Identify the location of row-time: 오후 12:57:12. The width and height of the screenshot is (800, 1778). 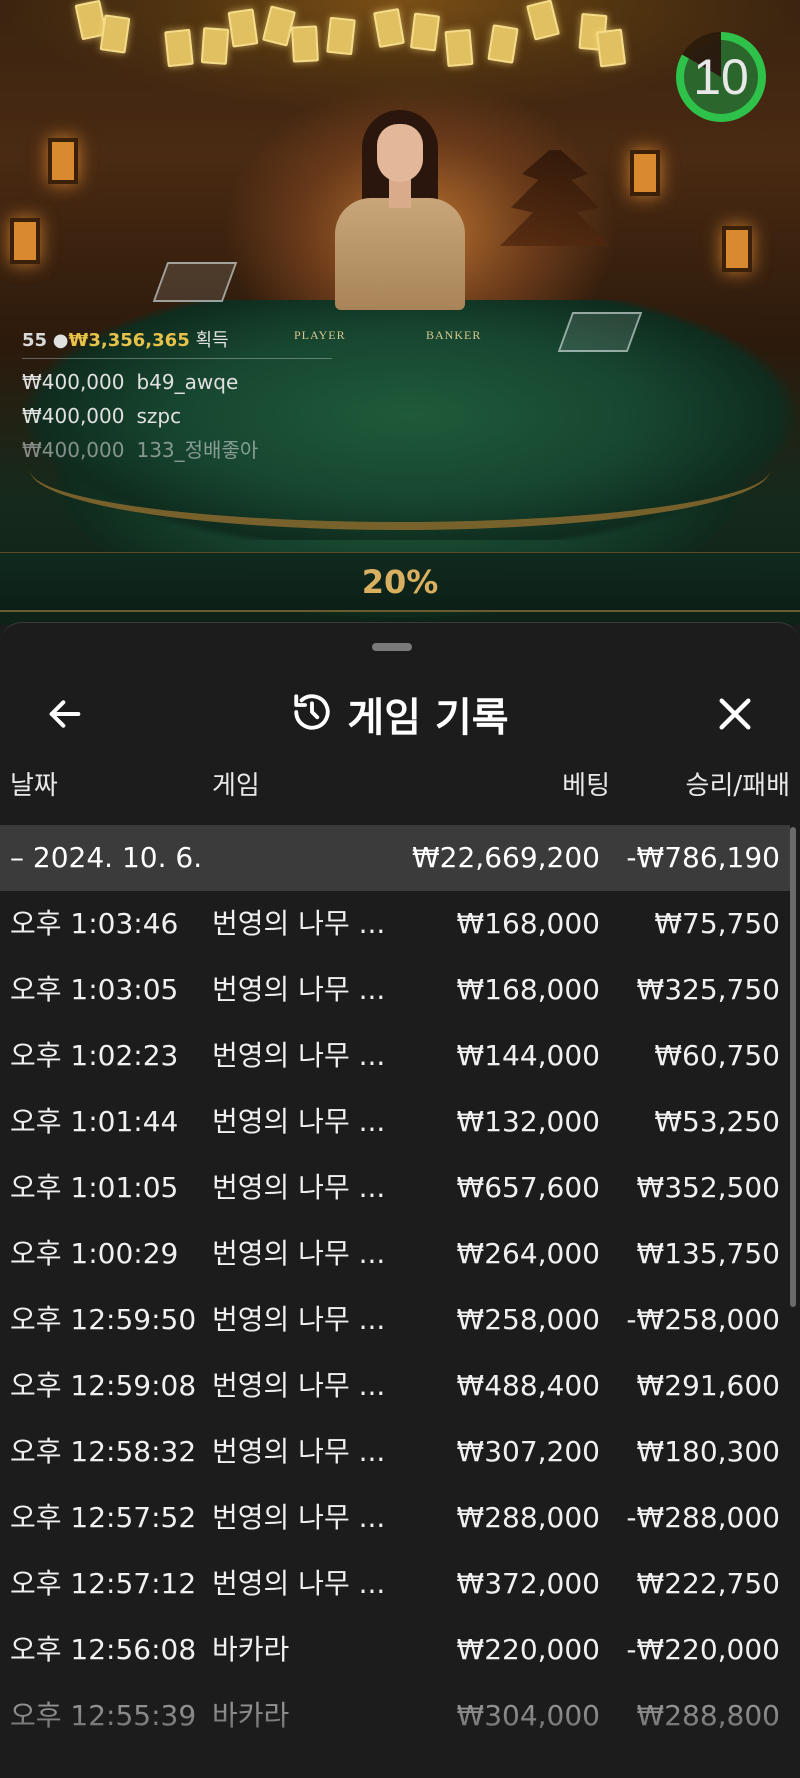
(103, 1583).